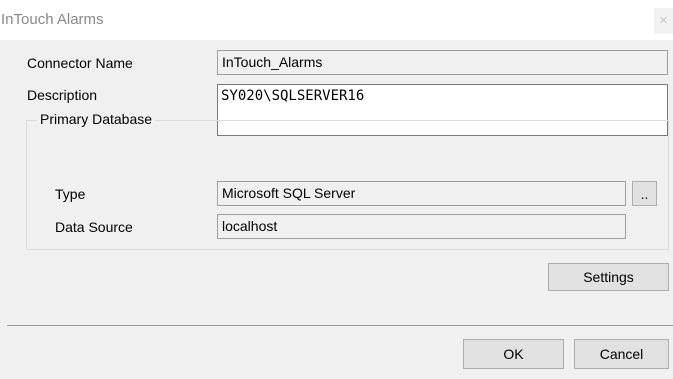 Image resolution: width=673 pixels, height=379 pixels. Describe the element at coordinates (340, 325) in the screenshot. I see `footer-separator` at that location.